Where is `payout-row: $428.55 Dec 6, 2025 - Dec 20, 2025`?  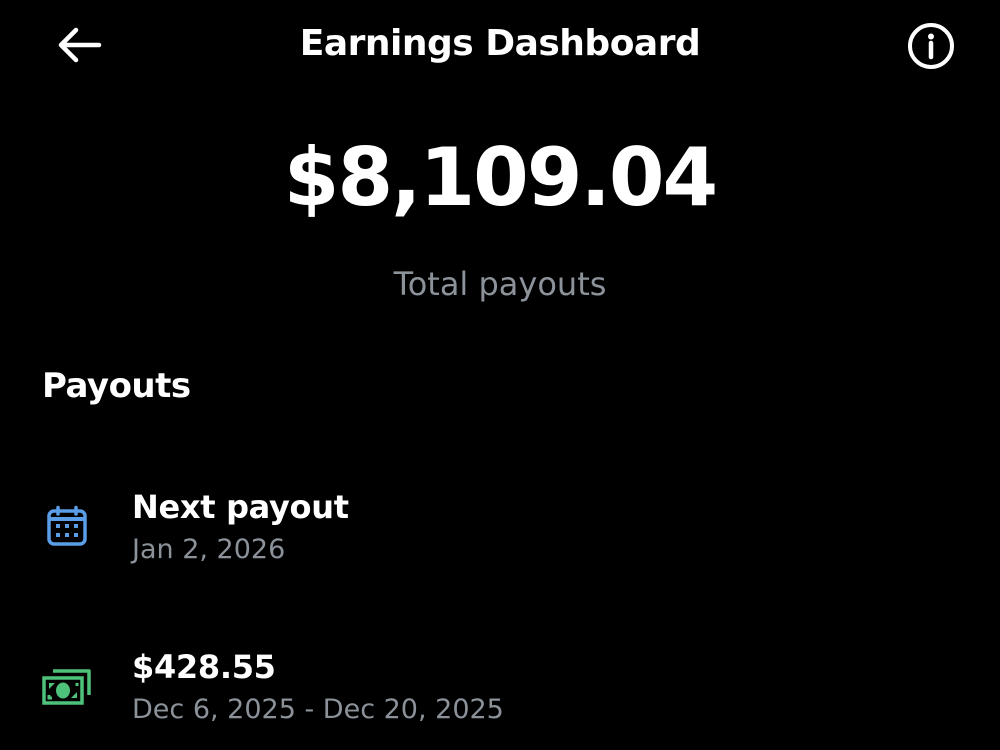
payout-row: $428.55 Dec 6, 2025 - Dec 20, 2025 is located at coordinates (500, 693).